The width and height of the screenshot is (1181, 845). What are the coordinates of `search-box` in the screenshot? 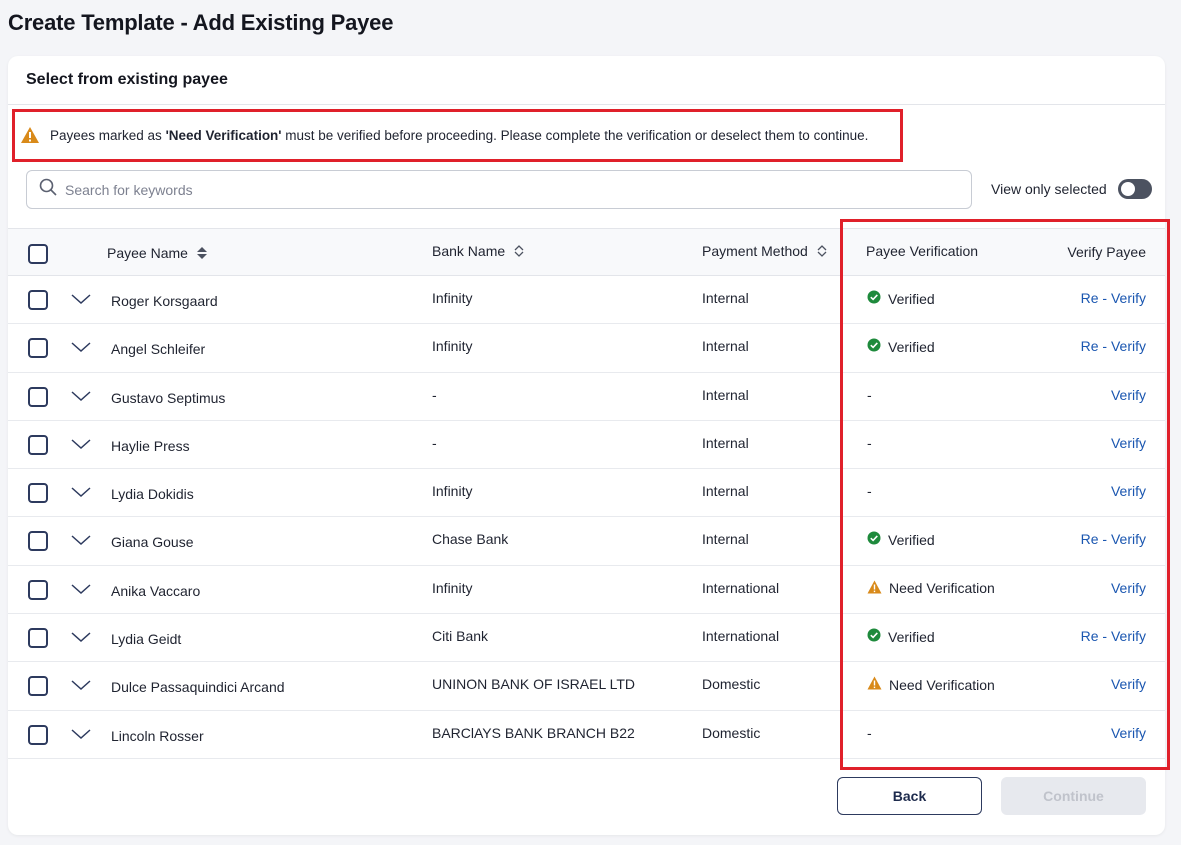 It's located at (499, 189).